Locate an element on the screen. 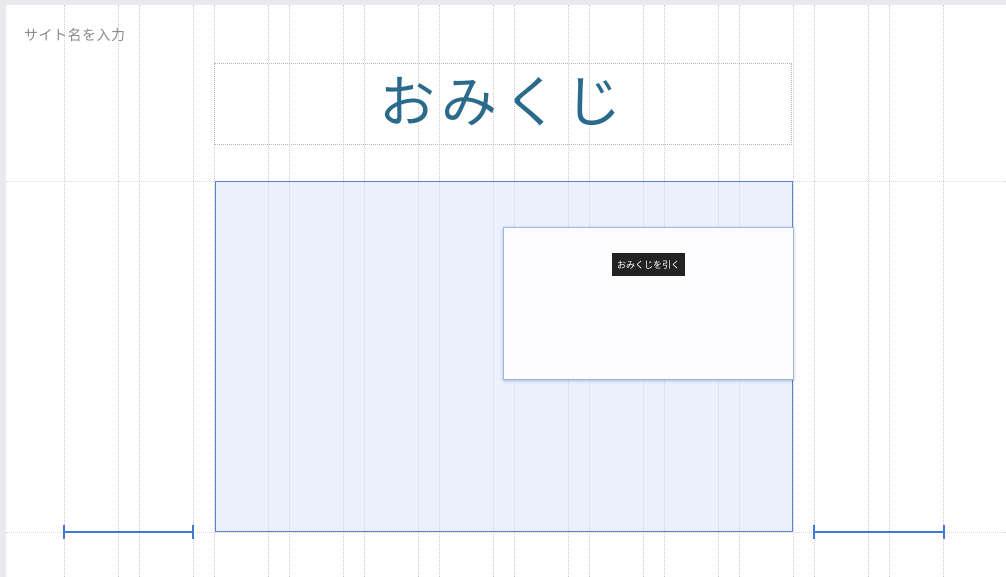 Image resolution: width=1006 pixels, height=577 pixels. site-name-input: サイト名を入力 is located at coordinates (75, 35).